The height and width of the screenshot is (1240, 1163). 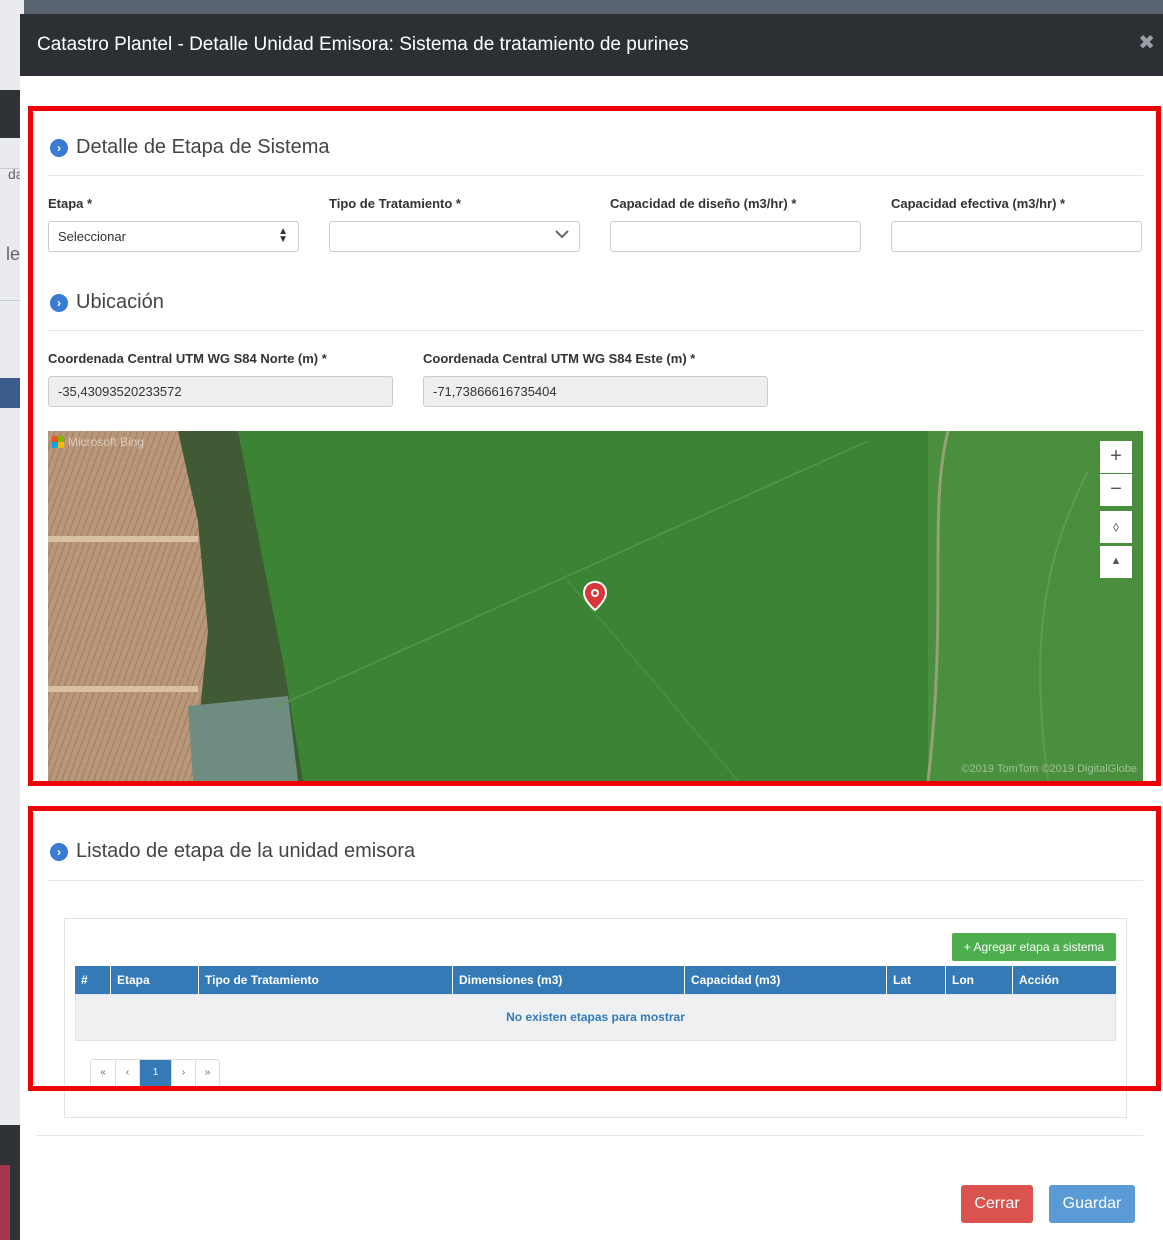 What do you see at coordinates (1016, 236) in the screenshot?
I see `capacidad-efectiva-input` at bounding box center [1016, 236].